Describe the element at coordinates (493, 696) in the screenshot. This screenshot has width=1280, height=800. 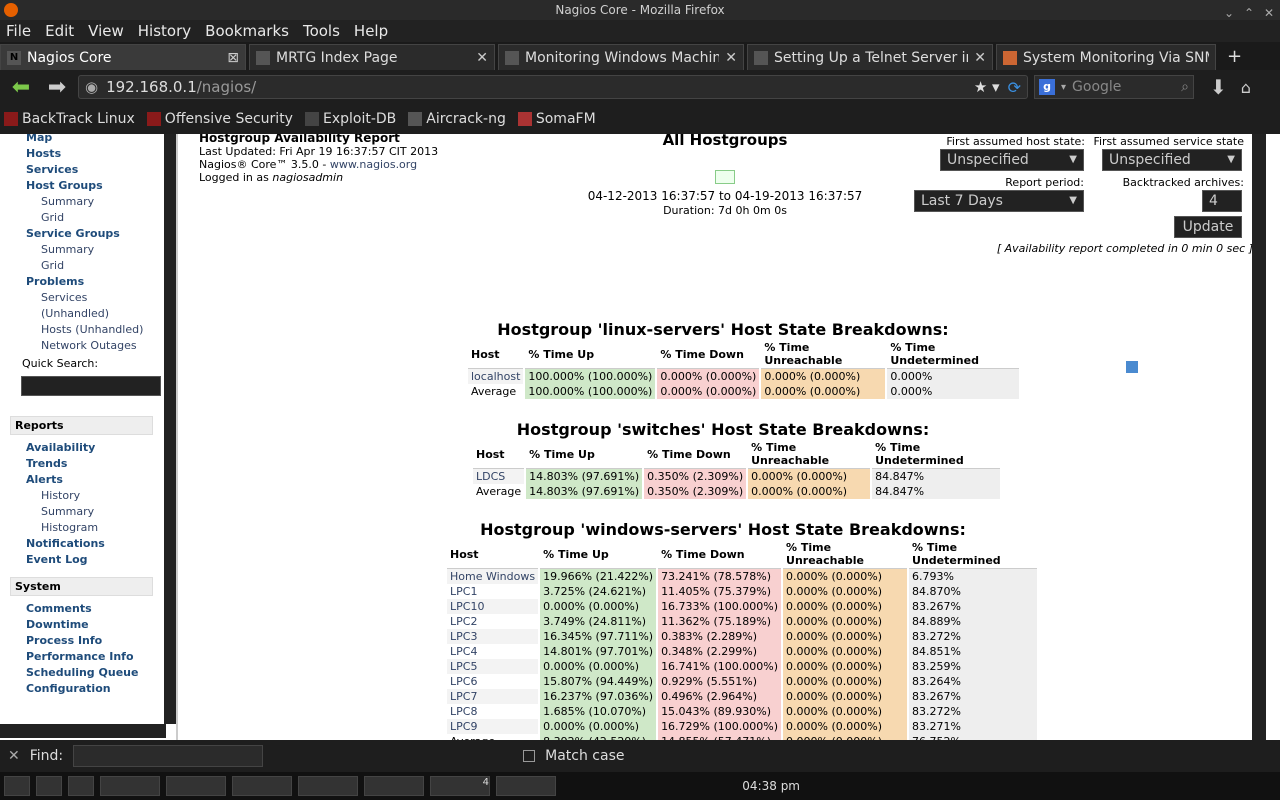
I see `host-cell: LPC7` at that location.